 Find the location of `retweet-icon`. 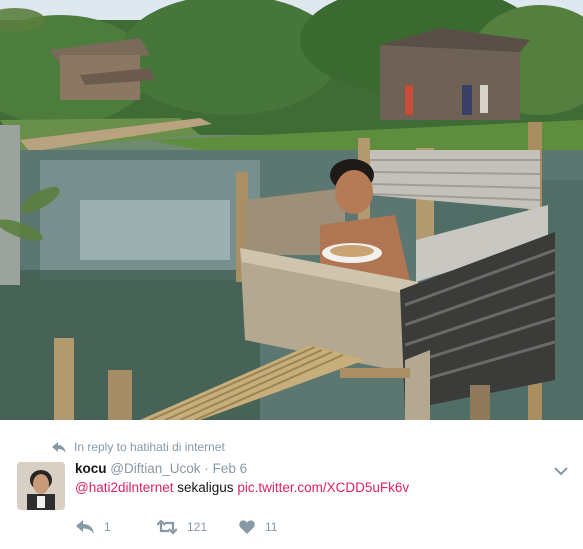

retweet-icon is located at coordinates (167, 527).